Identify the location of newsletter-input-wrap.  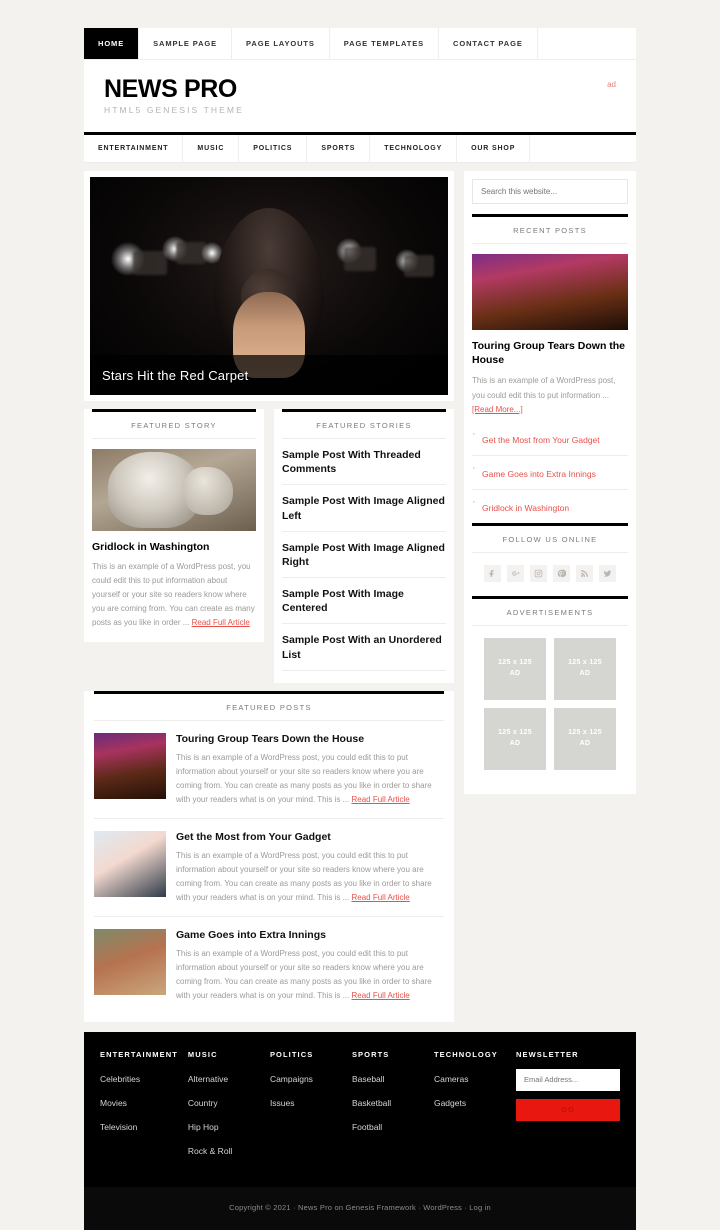
(568, 1079).